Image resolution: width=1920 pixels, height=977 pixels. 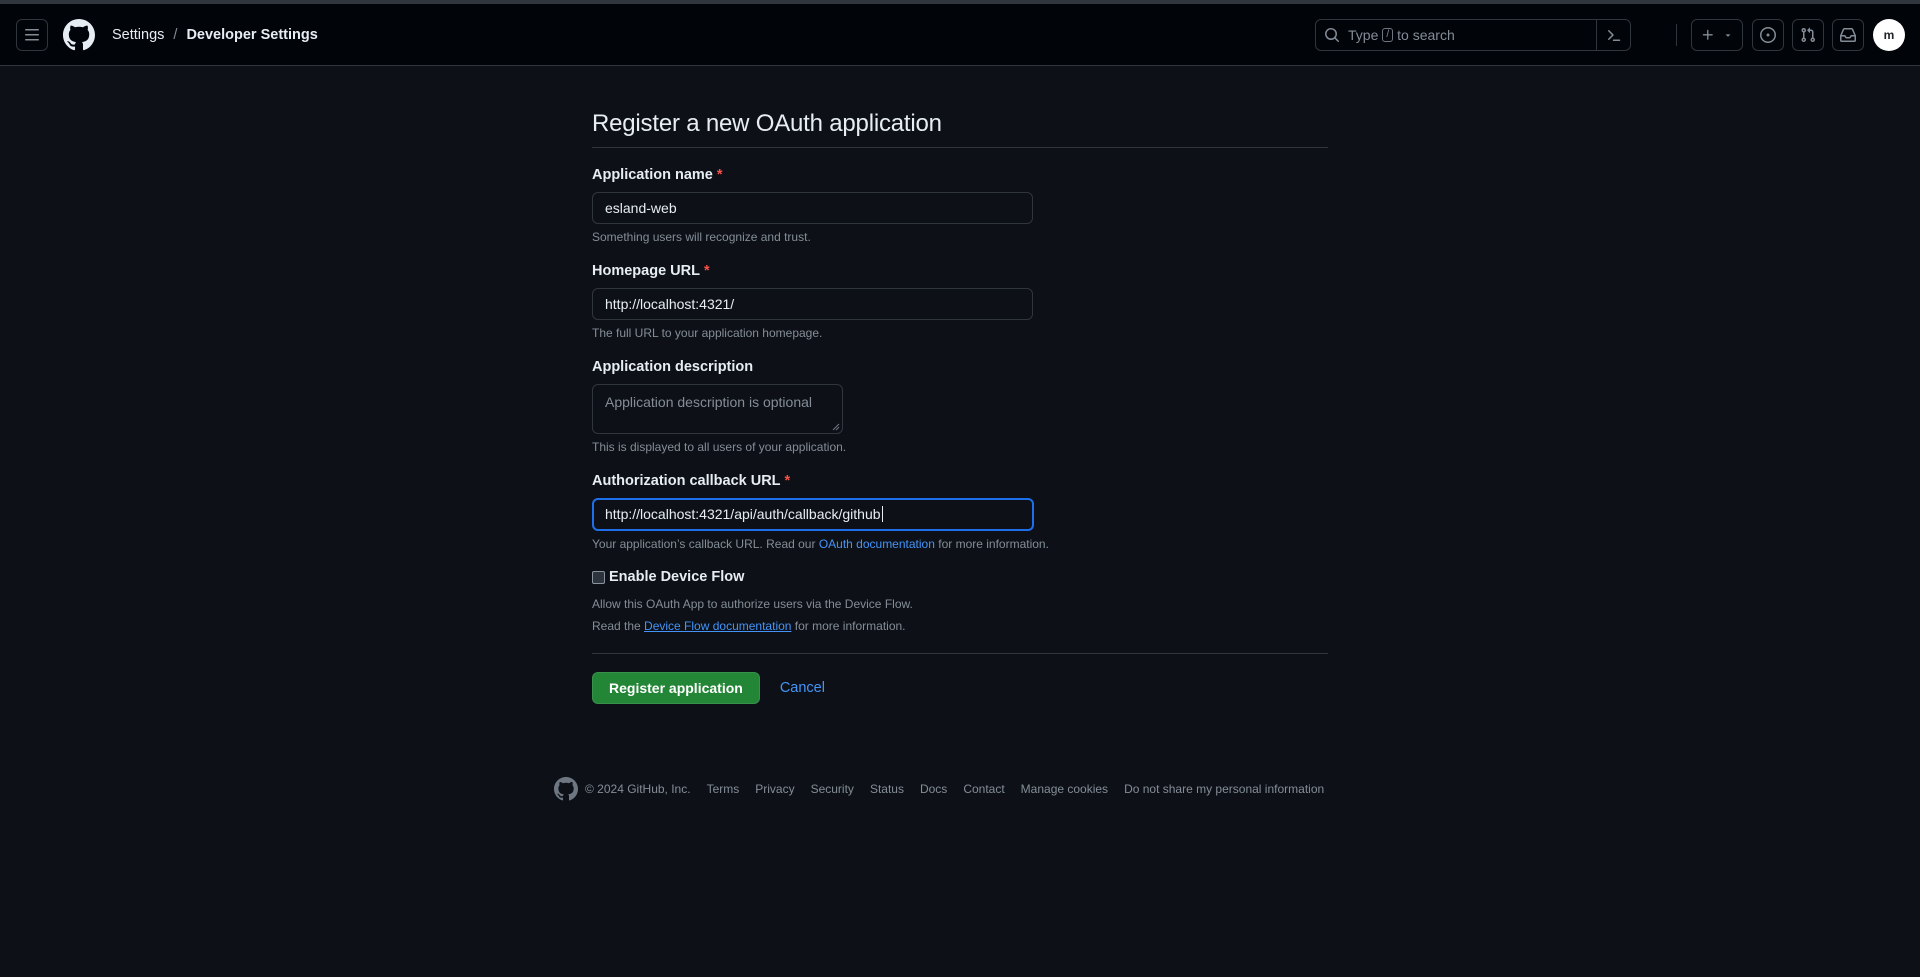 What do you see at coordinates (598, 577) in the screenshot?
I see `enable-device-flow-checkbox` at bounding box center [598, 577].